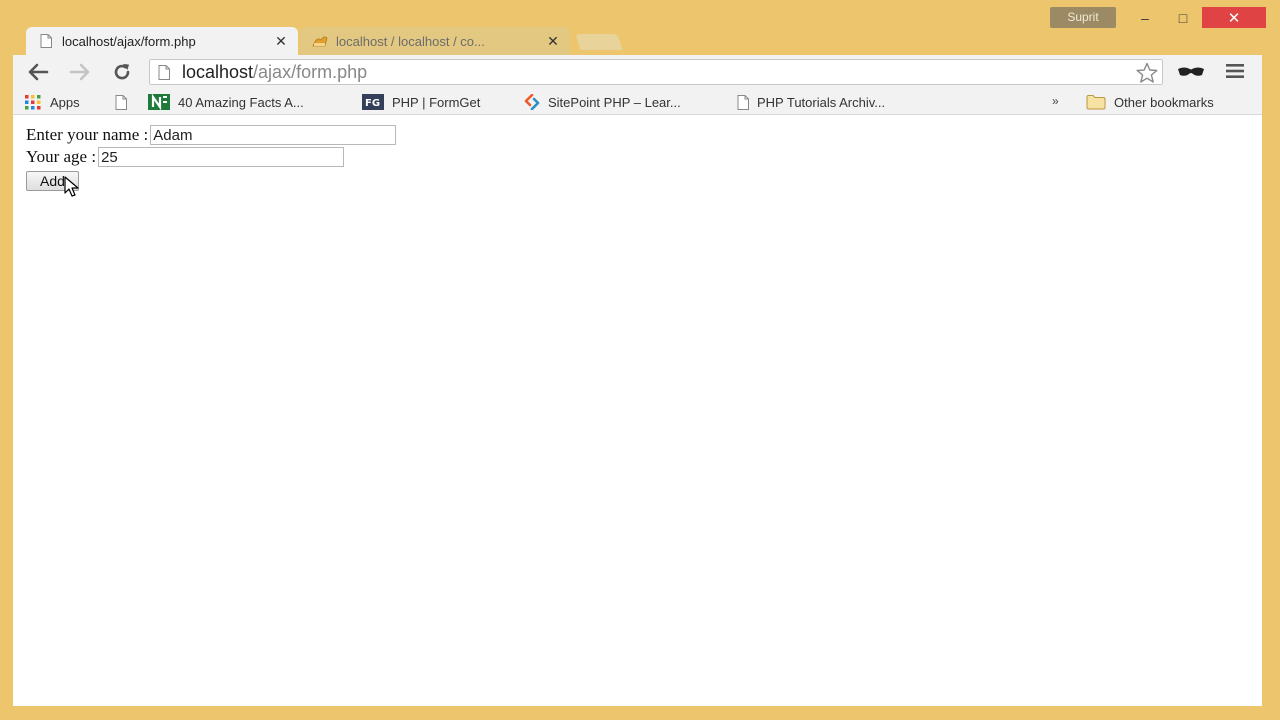  What do you see at coordinates (1183, 17) in the screenshot?
I see `maximize-button: □` at bounding box center [1183, 17].